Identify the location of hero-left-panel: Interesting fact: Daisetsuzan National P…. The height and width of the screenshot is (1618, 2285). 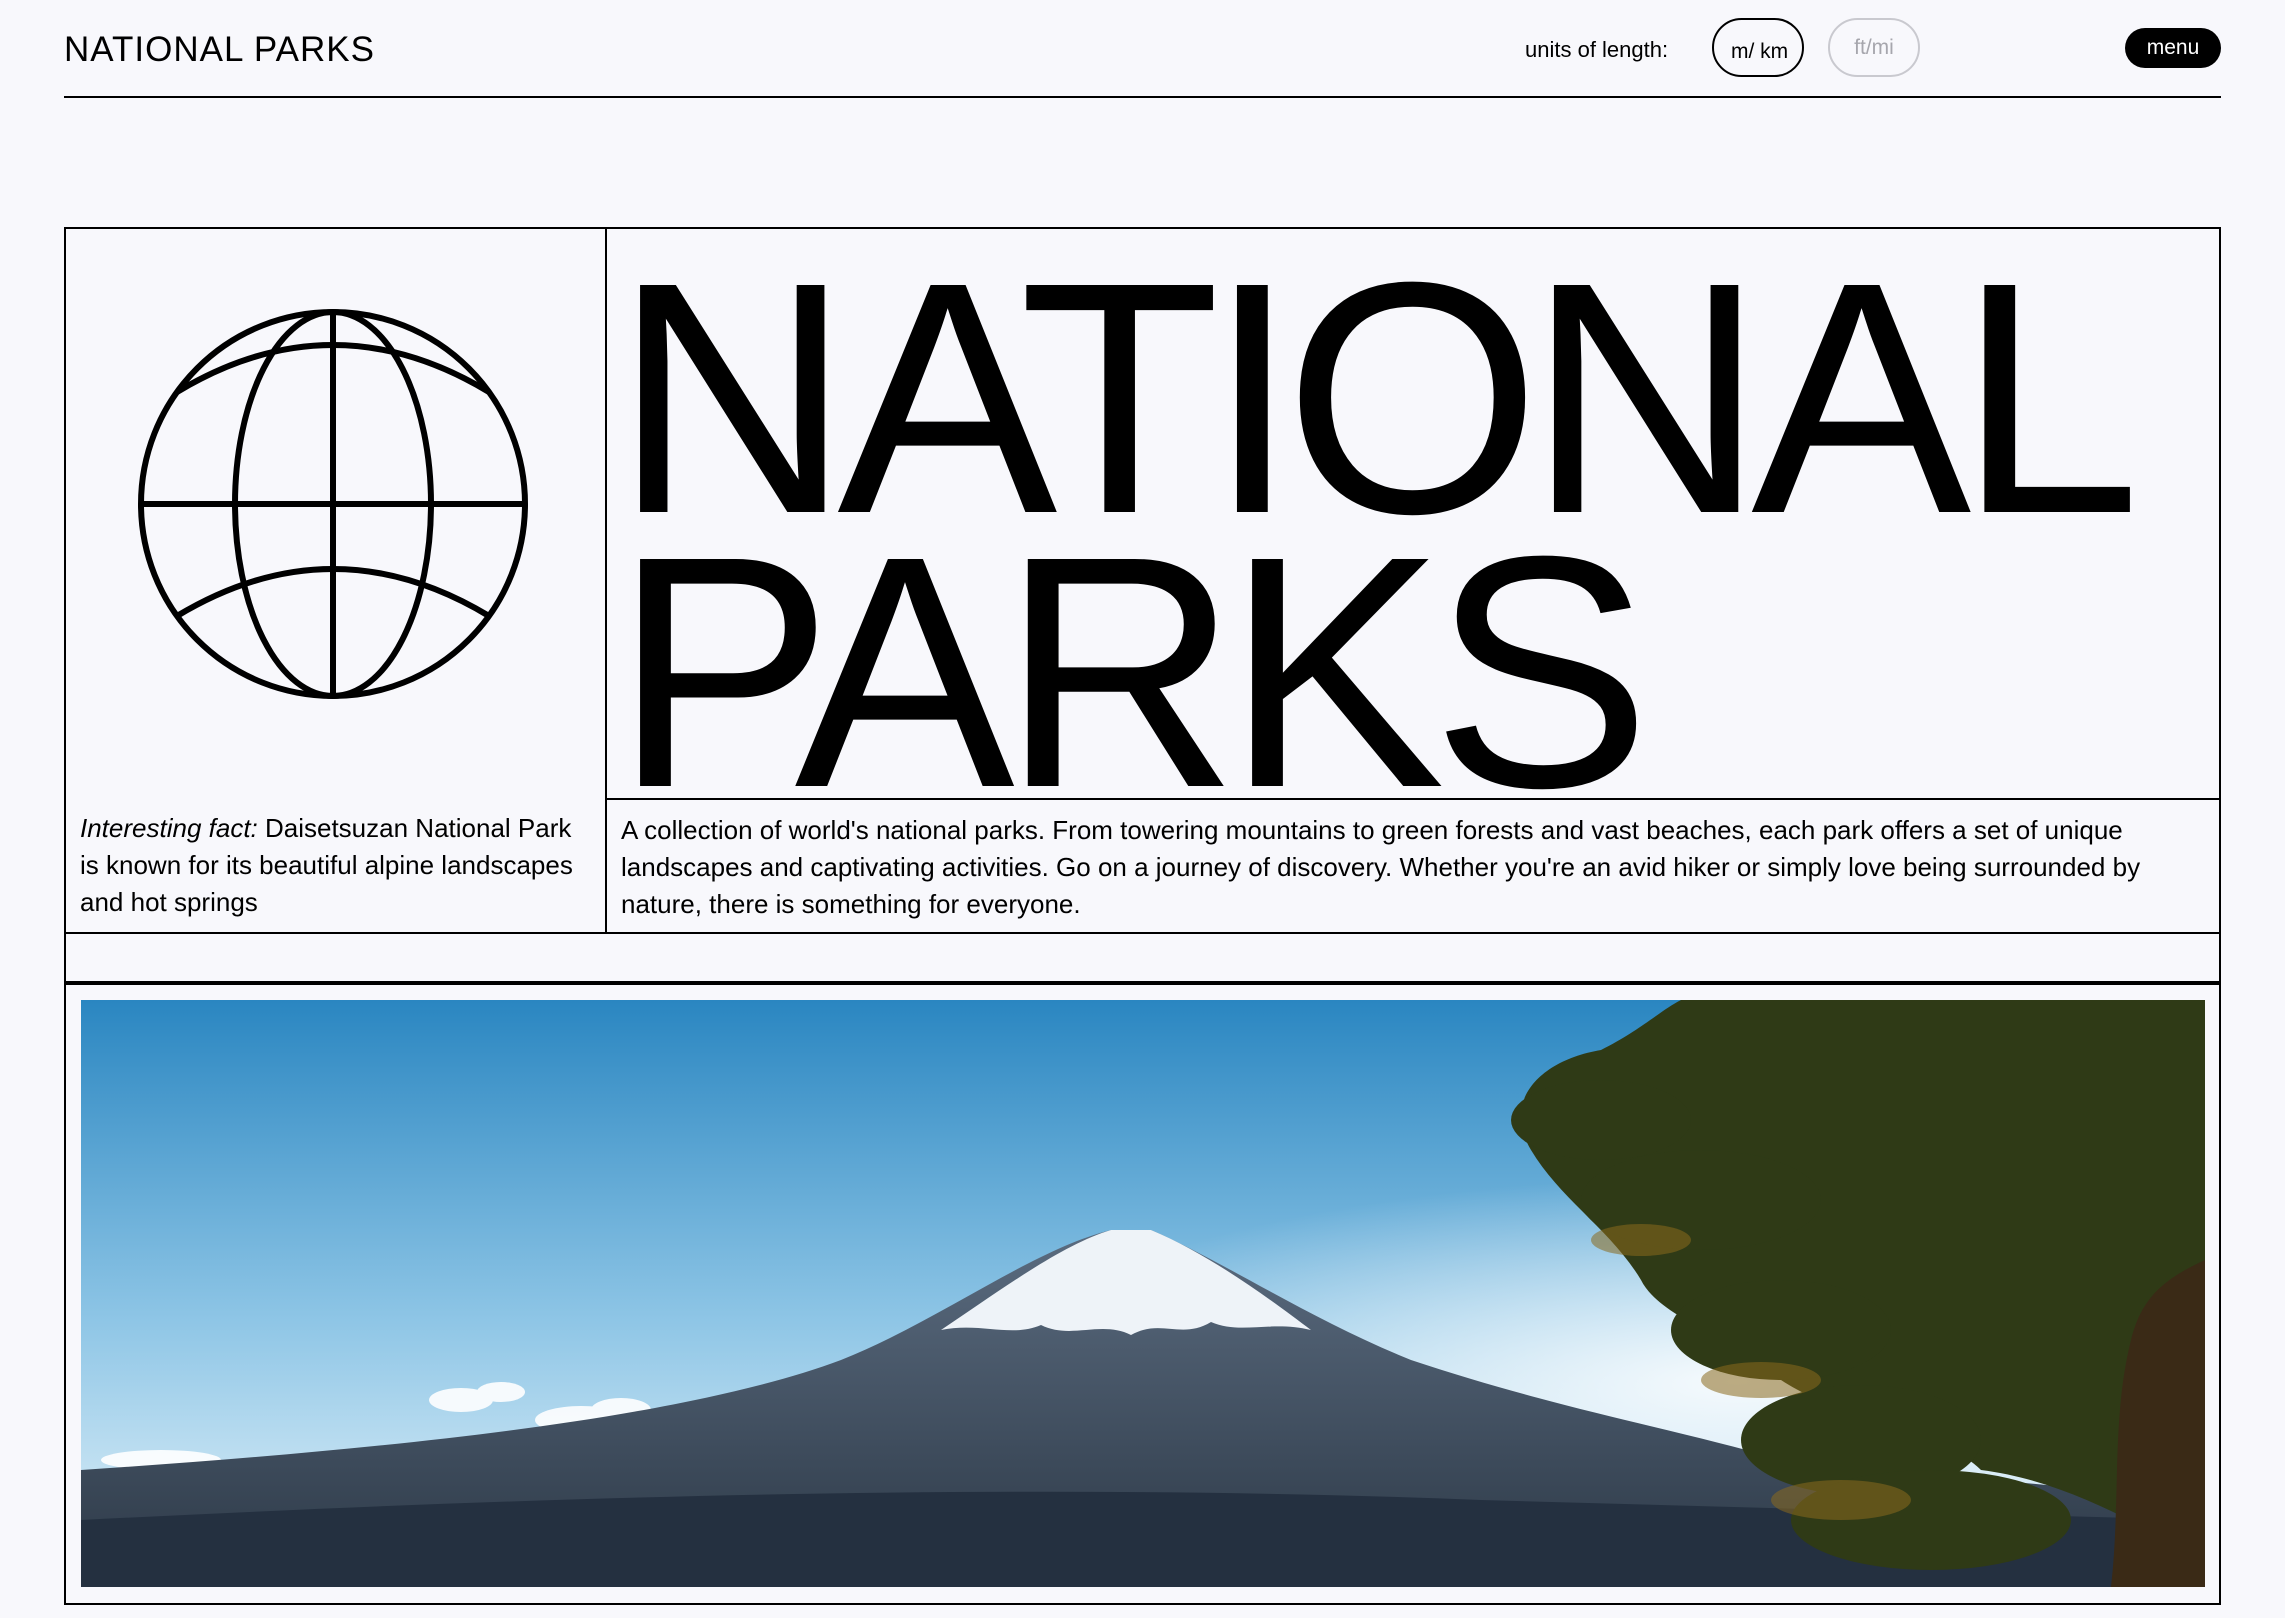
(336, 580).